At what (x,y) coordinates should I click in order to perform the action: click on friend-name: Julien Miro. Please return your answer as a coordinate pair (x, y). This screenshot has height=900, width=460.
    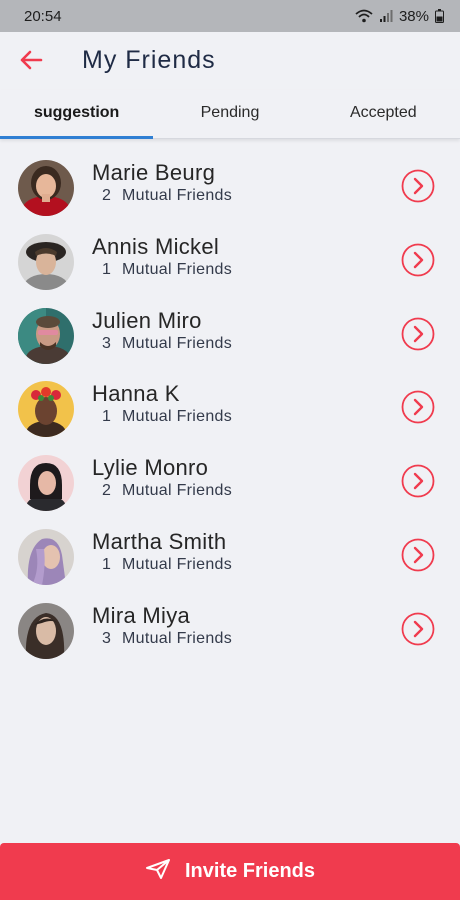
    Looking at the image, I should click on (147, 320).